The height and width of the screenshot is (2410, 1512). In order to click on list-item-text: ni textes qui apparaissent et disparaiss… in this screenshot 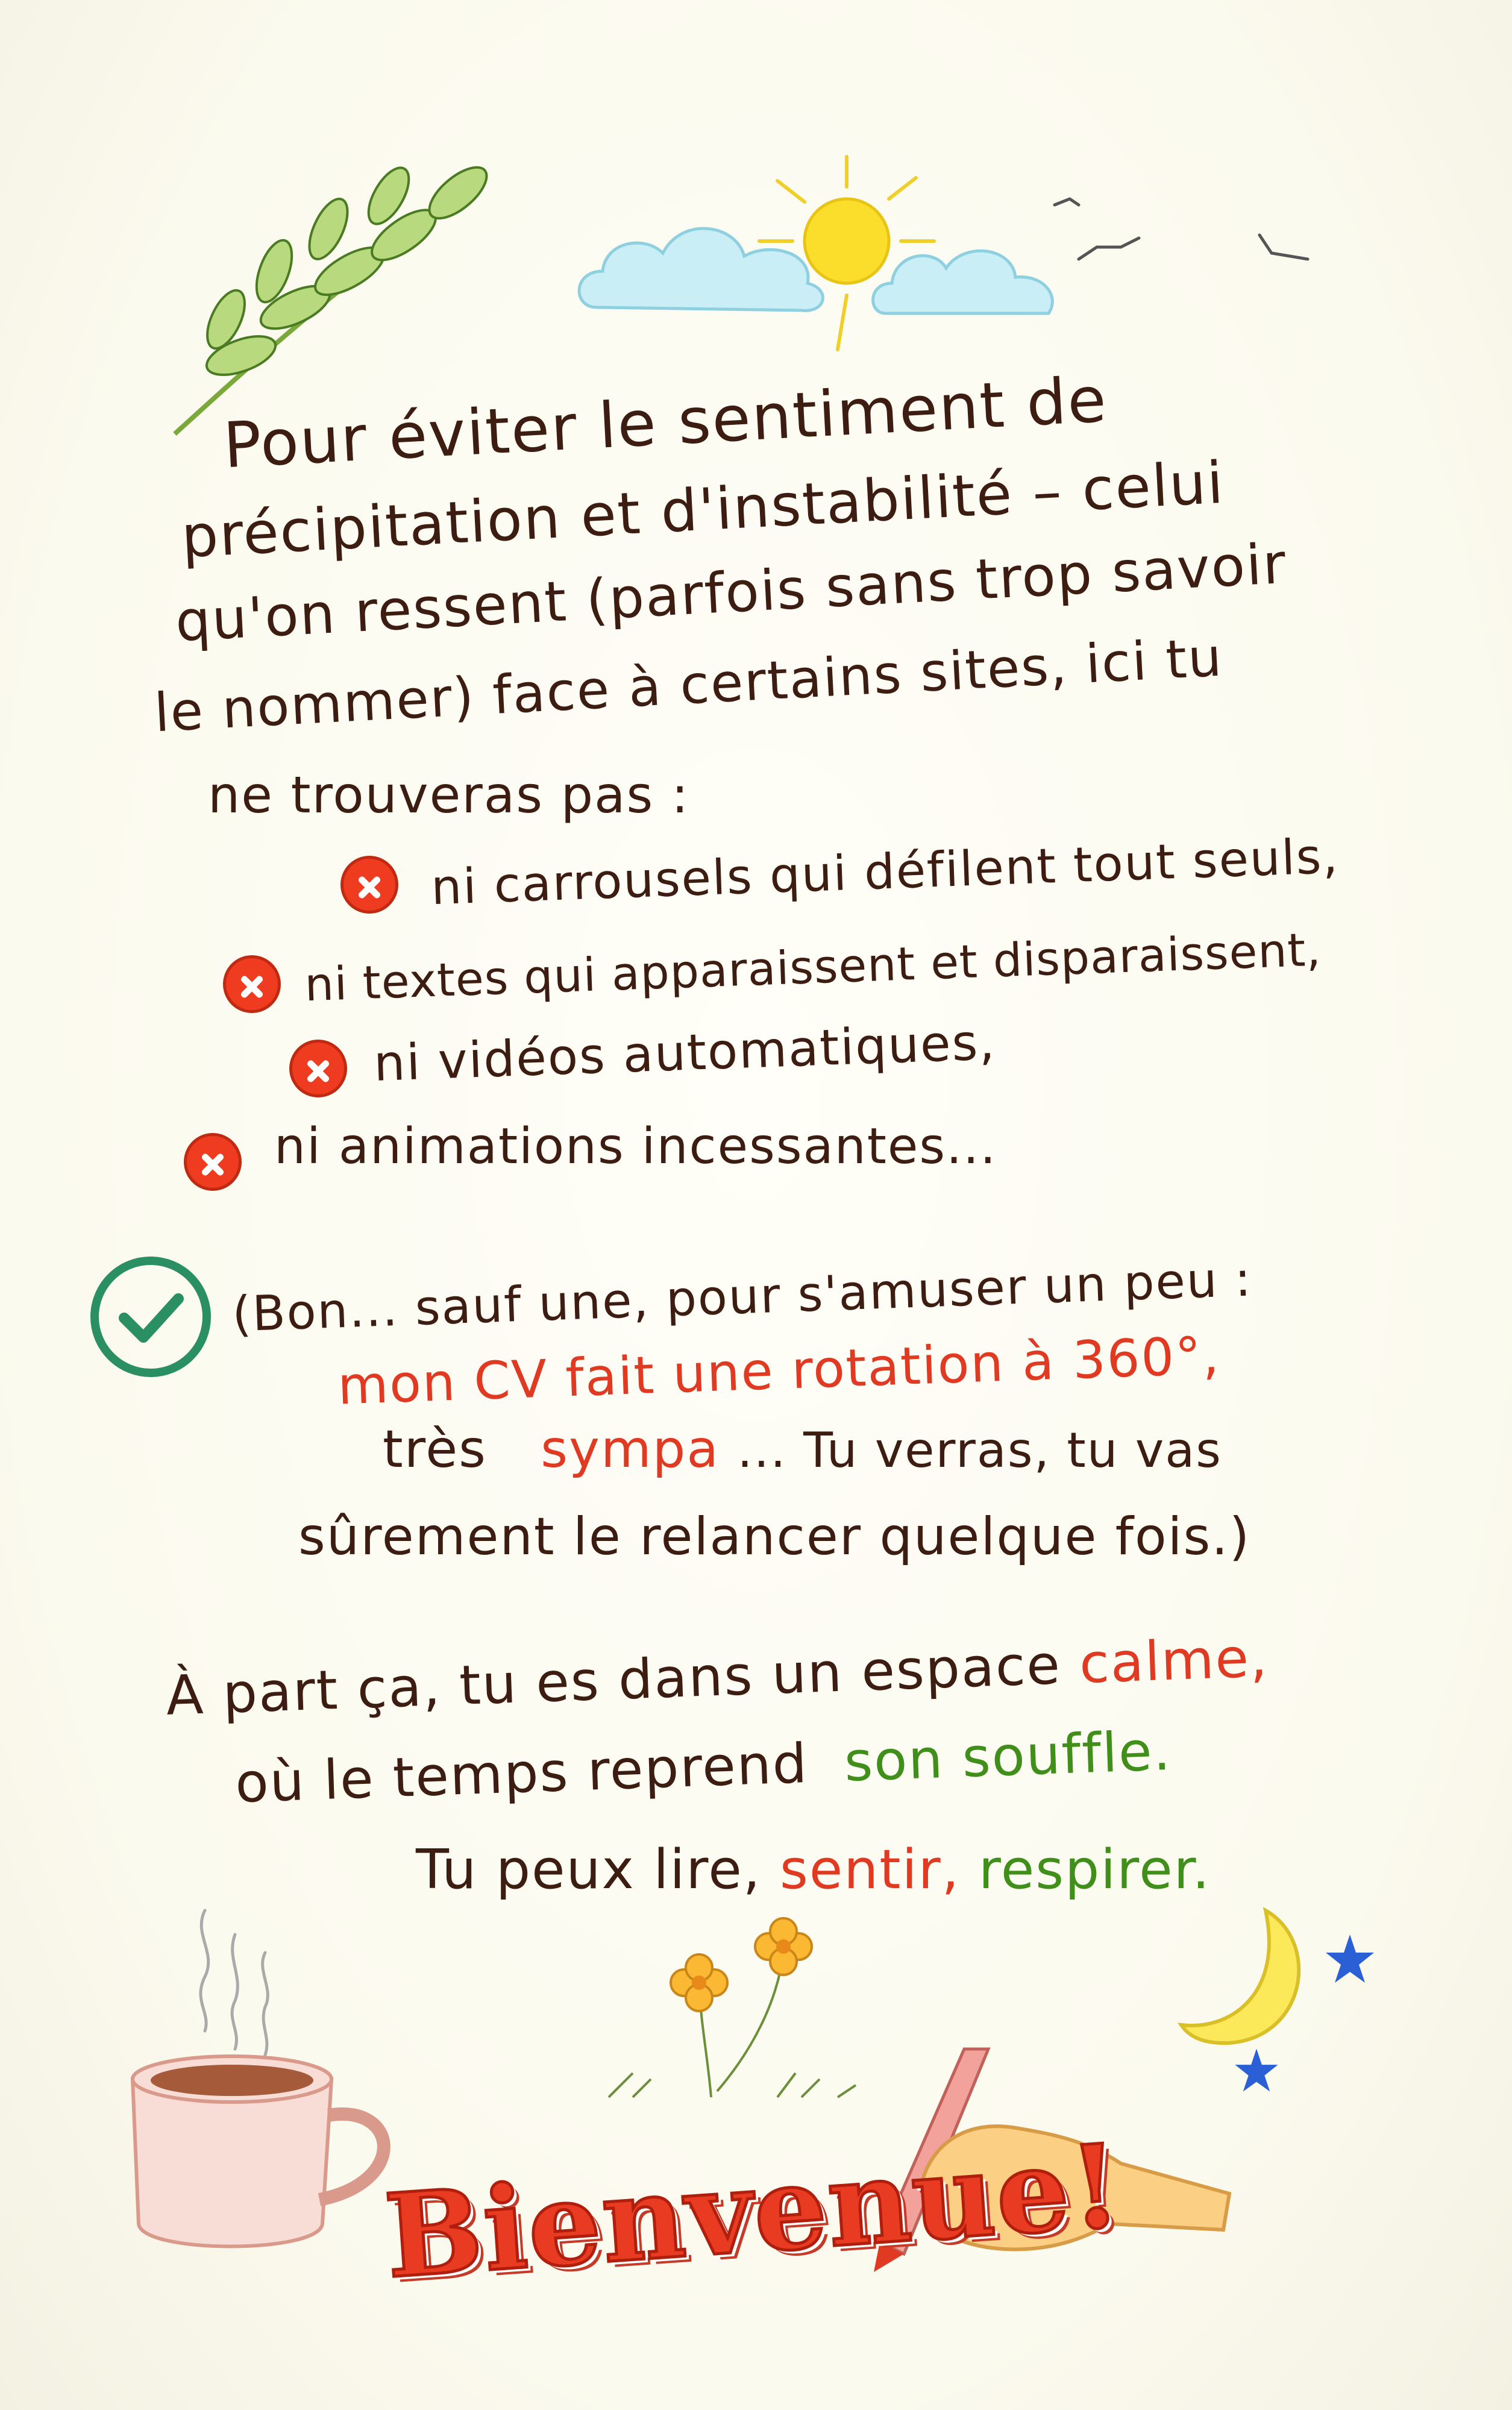, I will do `click(812, 967)`.